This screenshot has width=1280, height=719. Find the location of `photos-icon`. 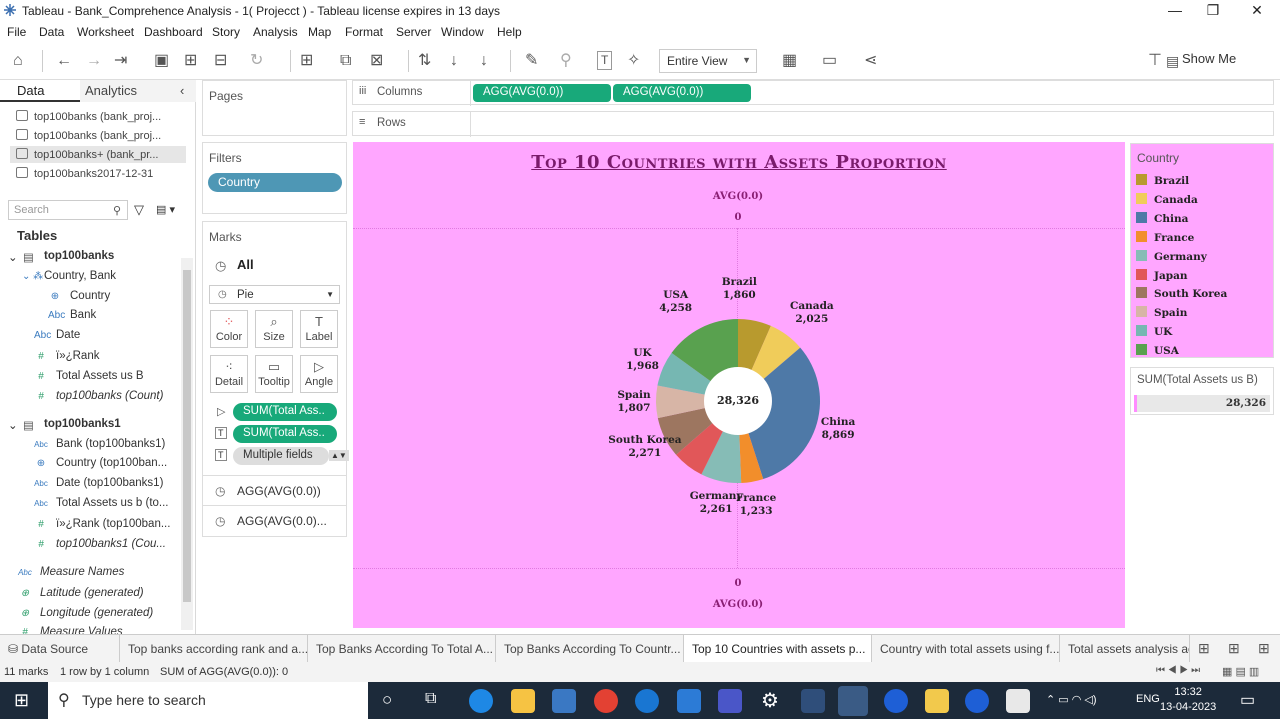

photos-icon is located at coordinates (1018, 701).